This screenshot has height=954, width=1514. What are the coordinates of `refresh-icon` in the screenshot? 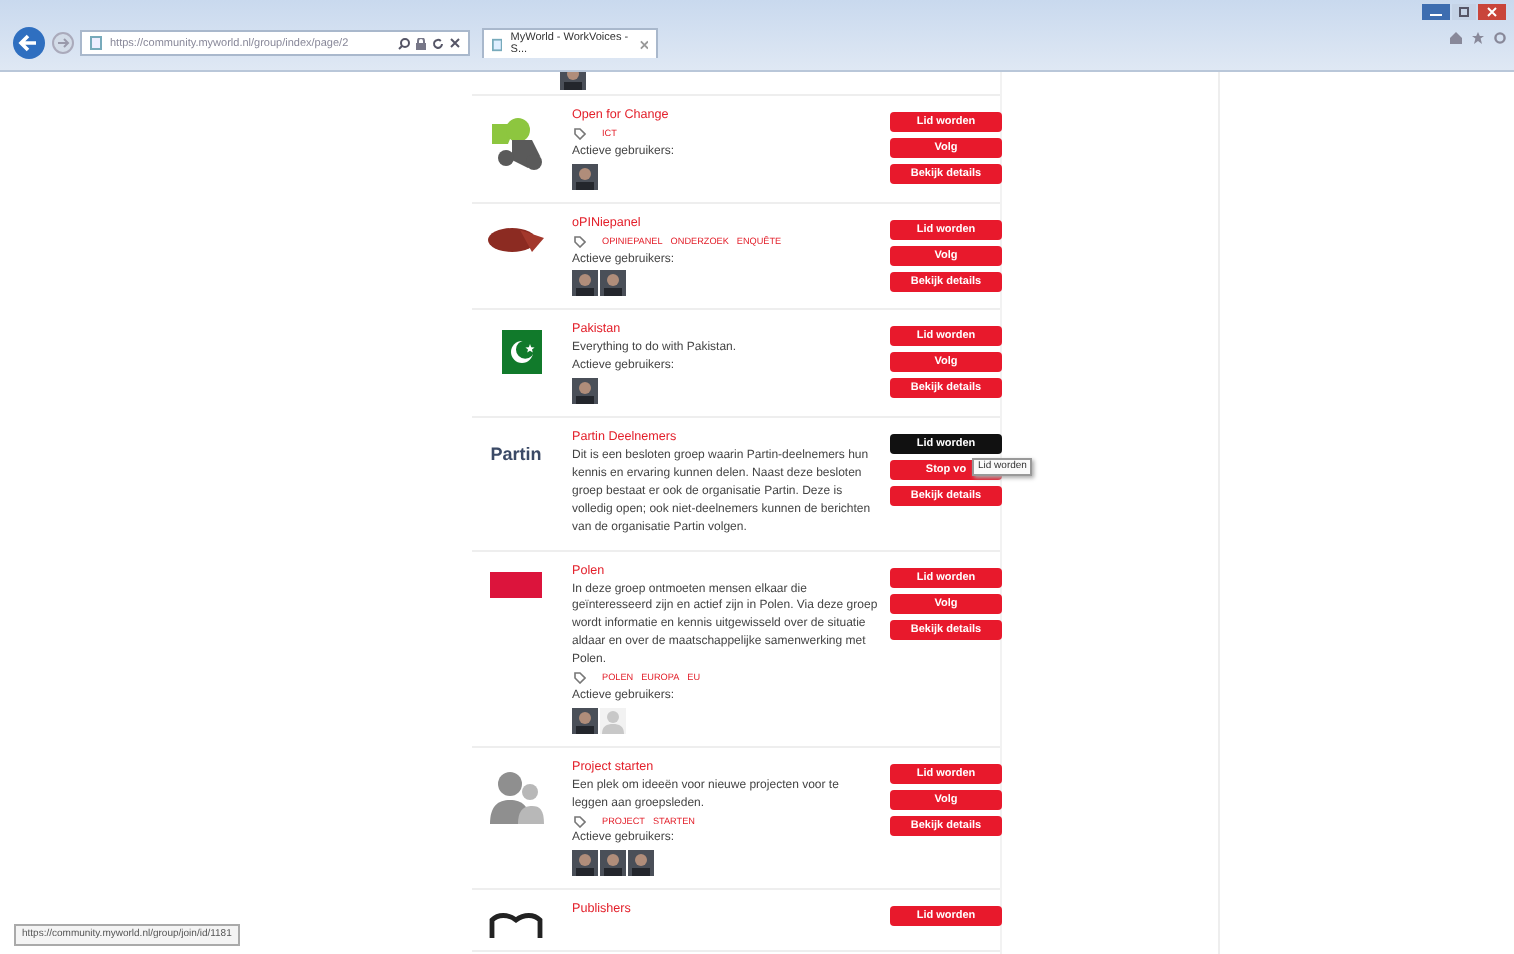 It's located at (438, 43).